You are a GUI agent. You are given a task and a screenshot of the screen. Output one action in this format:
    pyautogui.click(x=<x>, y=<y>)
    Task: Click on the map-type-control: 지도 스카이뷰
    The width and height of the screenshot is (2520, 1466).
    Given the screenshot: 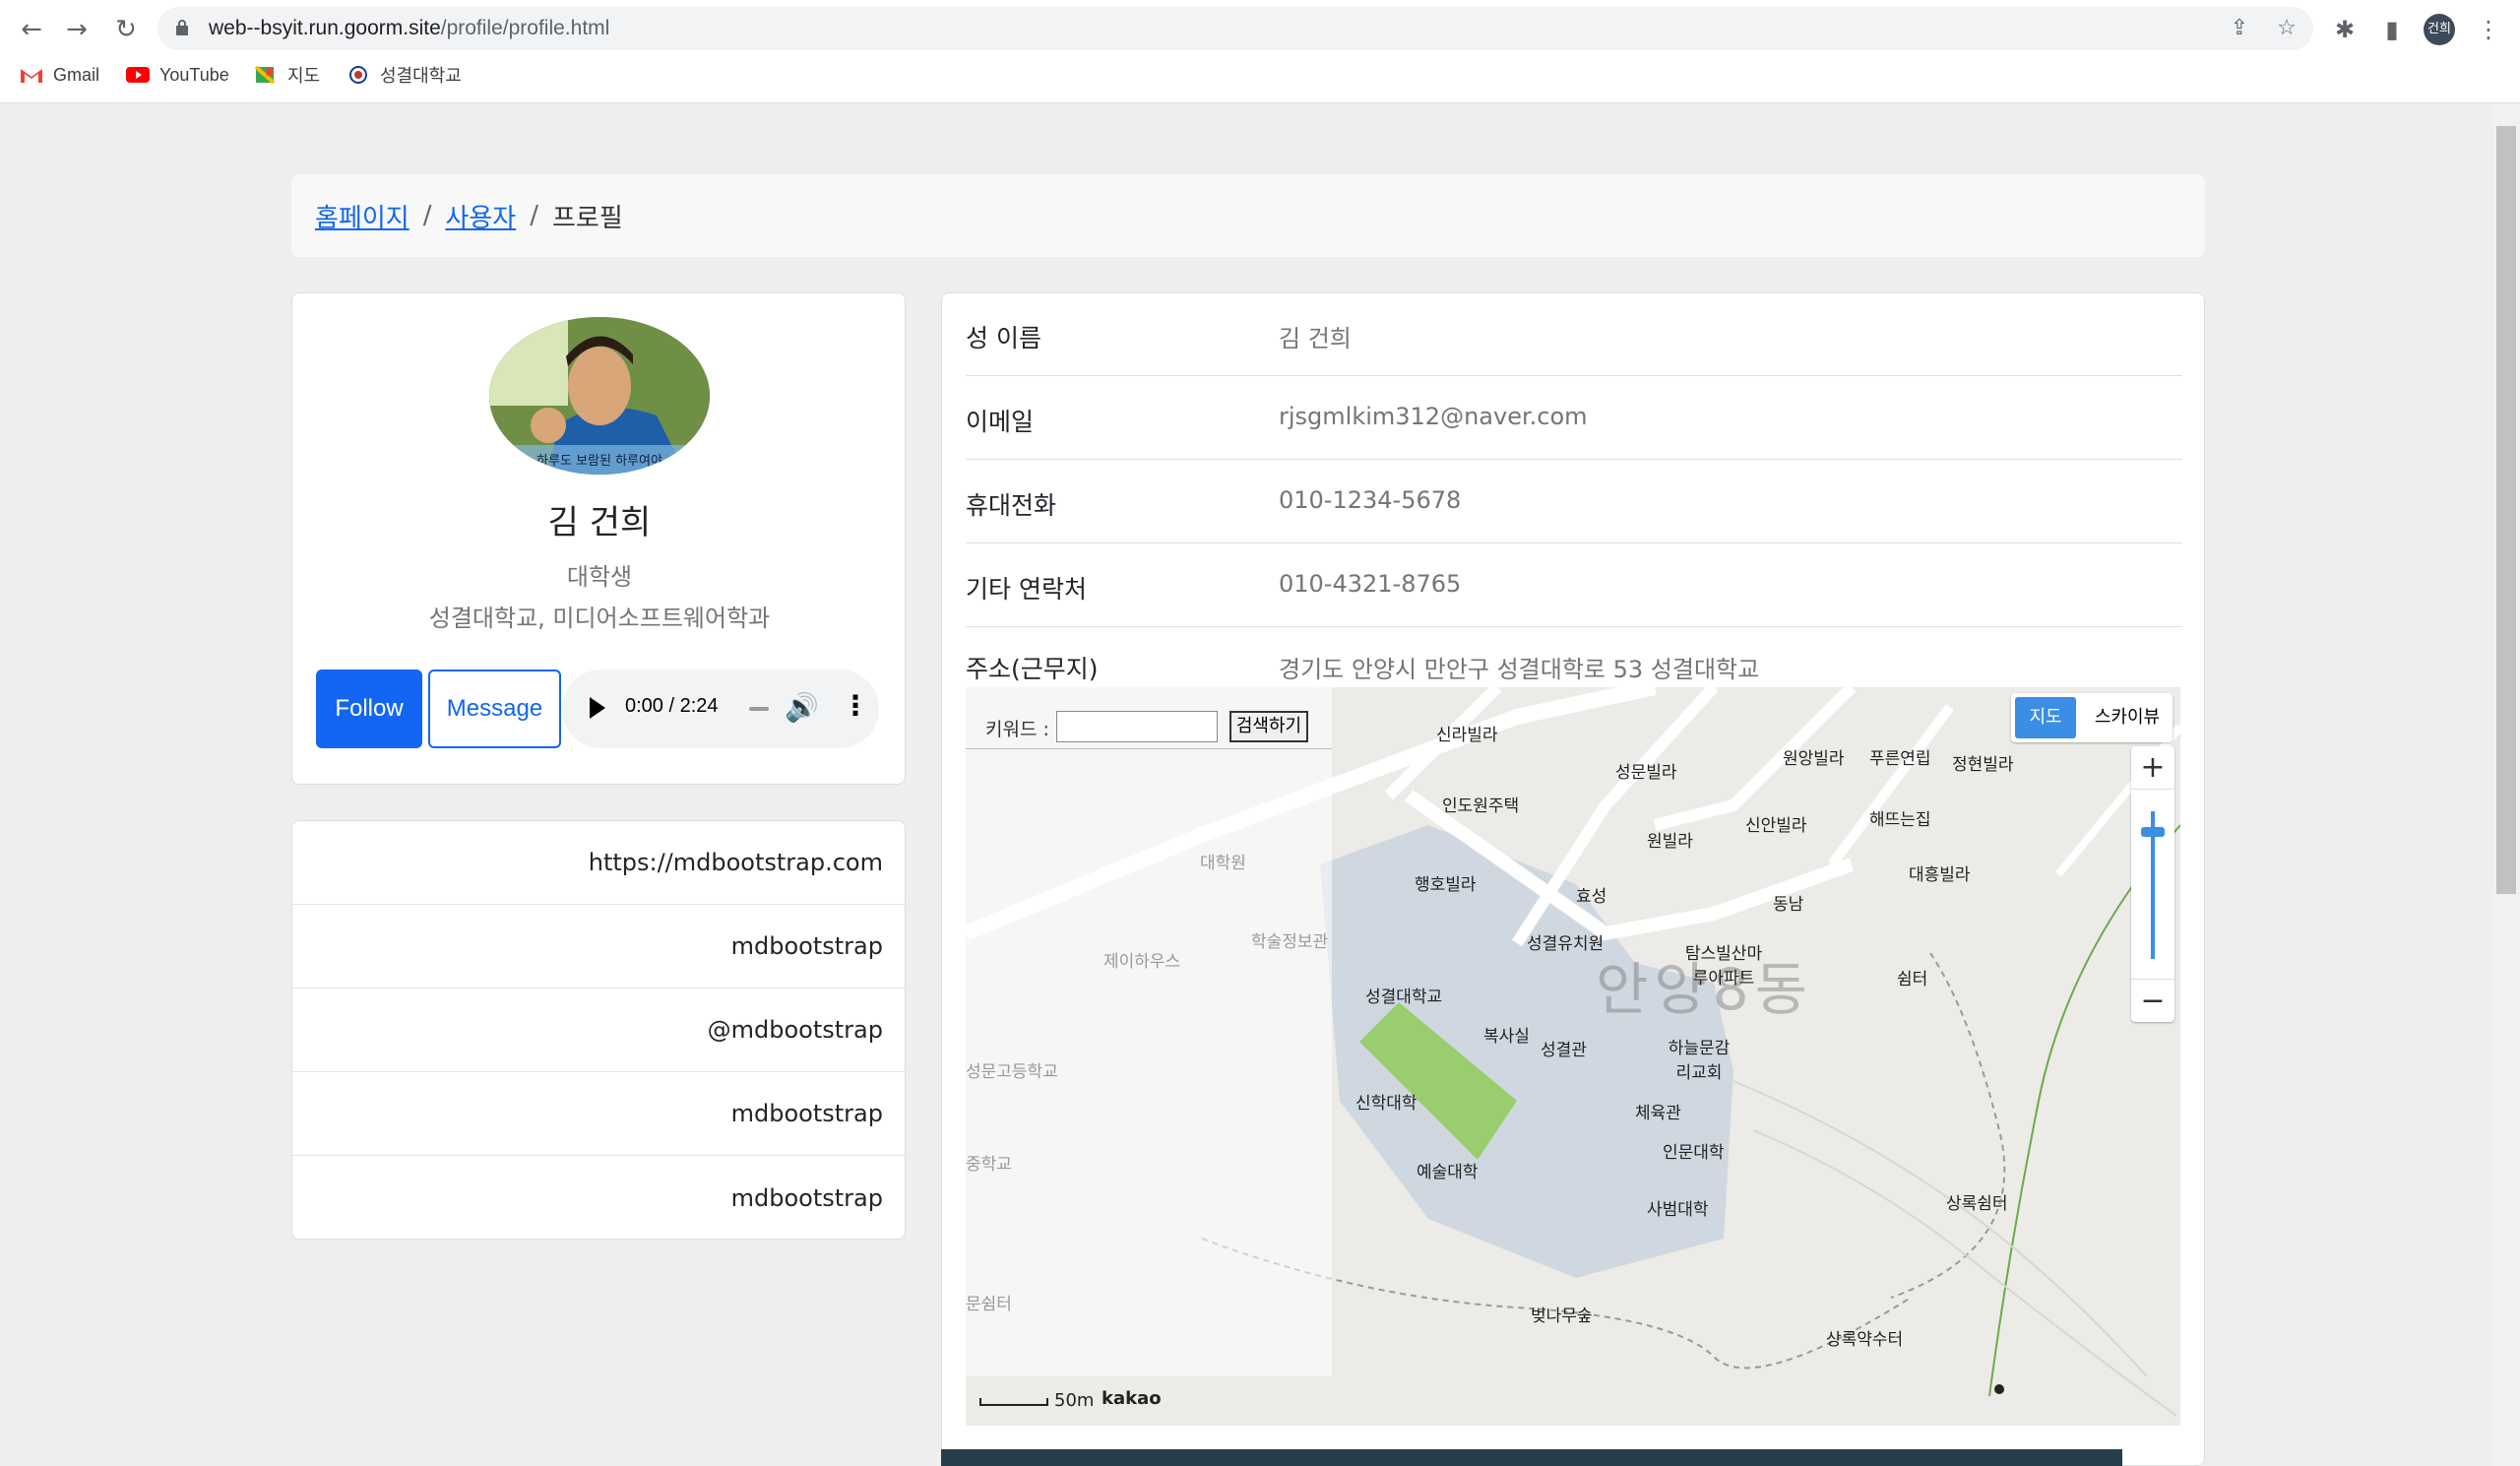 What is the action you would take?
    pyautogui.click(x=2092, y=717)
    